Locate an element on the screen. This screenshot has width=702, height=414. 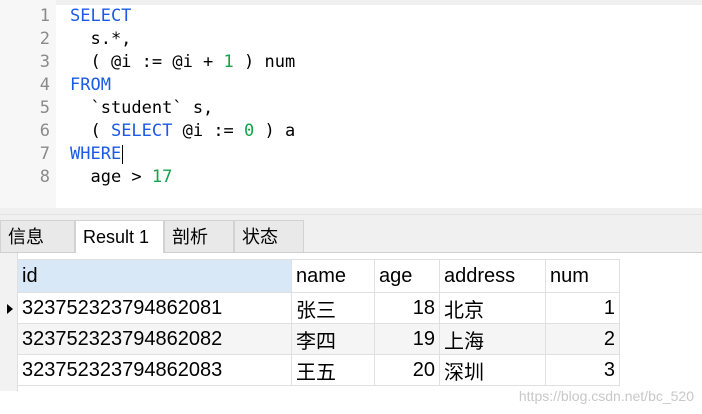
cell-age: 18 is located at coordinates (407, 308).